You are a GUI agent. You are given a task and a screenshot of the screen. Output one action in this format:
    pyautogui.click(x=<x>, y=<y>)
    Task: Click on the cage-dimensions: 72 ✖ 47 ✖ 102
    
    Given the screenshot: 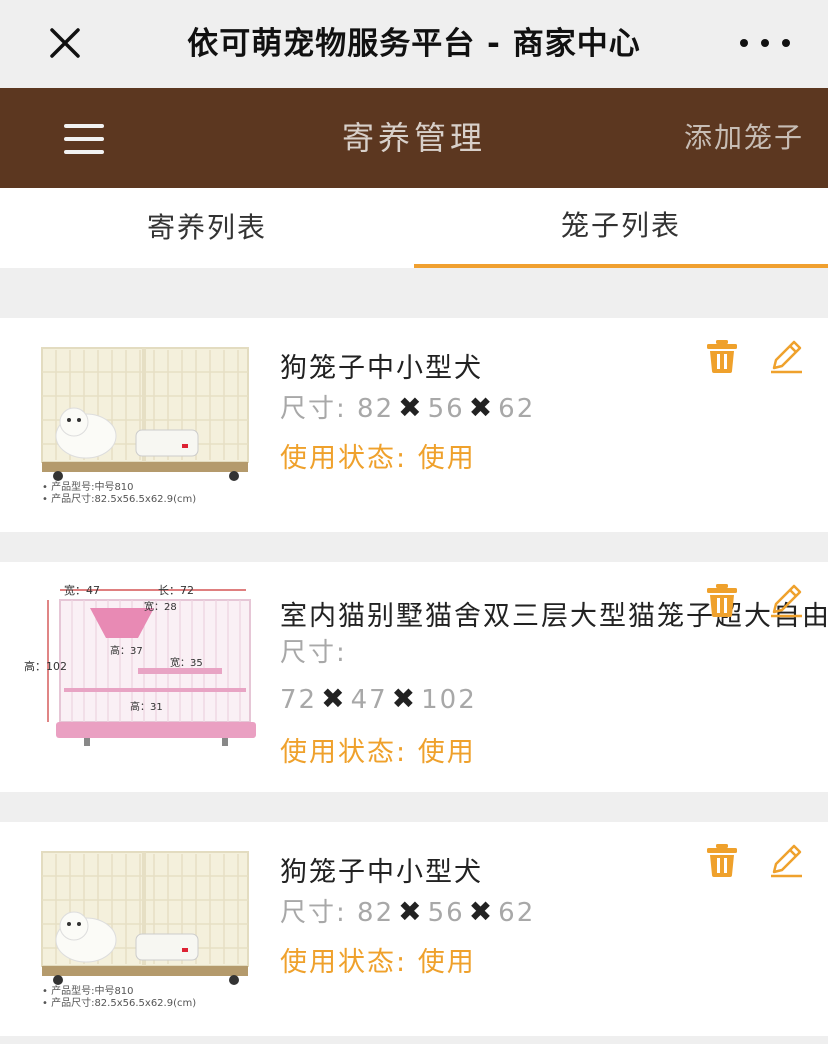 What is the action you would take?
    pyautogui.click(x=378, y=698)
    